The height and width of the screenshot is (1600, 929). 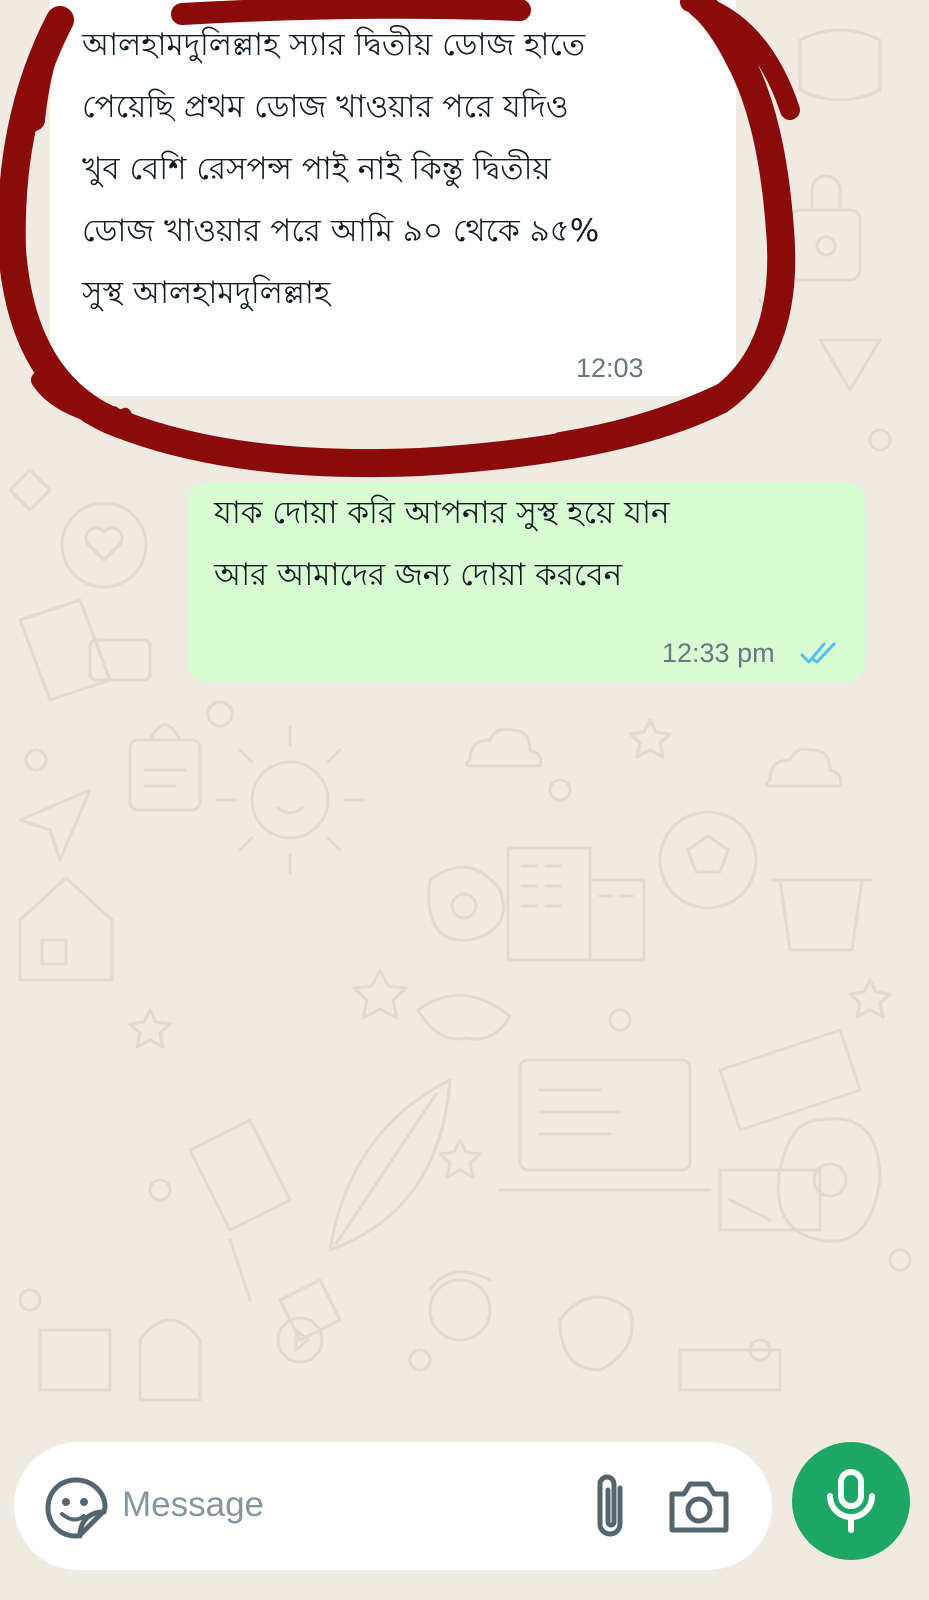 I want to click on message-time: 12:03, so click(x=610, y=368).